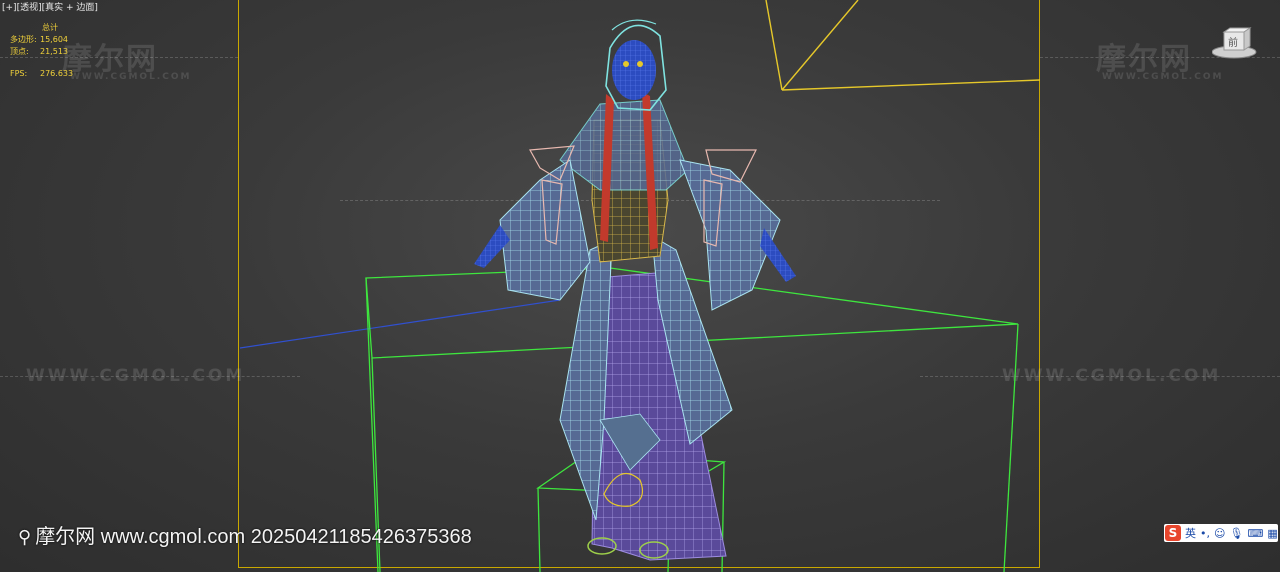 Image resolution: width=1280 pixels, height=572 pixels. I want to click on ime-toolbar: S 英 •, ☺ 🎙︎ ⌨ ▦, so click(1221, 533).